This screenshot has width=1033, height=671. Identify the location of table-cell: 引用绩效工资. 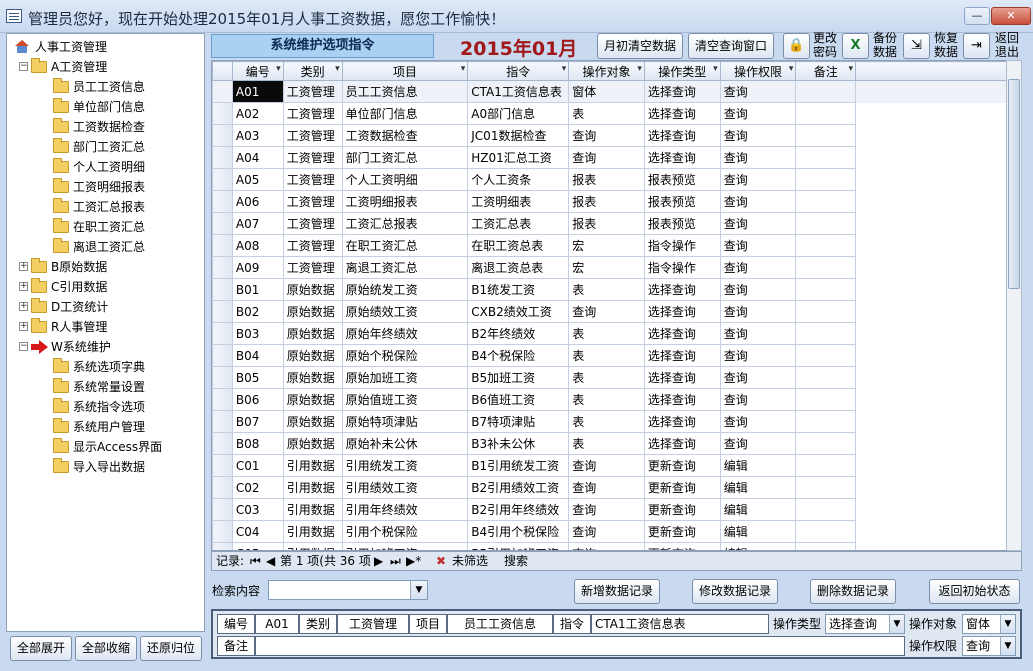
(405, 487).